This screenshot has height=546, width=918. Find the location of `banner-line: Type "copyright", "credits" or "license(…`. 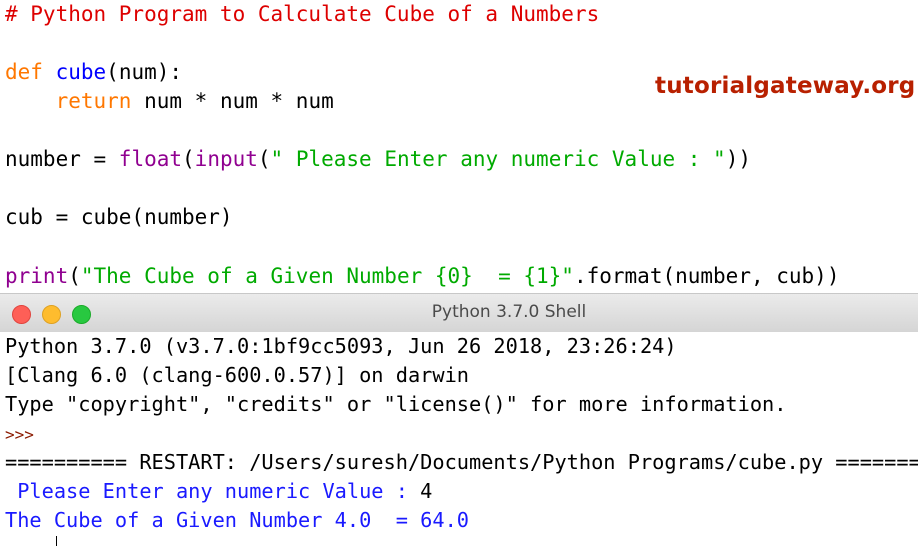

banner-line: Type "copyright", "credits" or "license(… is located at coordinates (396, 404).